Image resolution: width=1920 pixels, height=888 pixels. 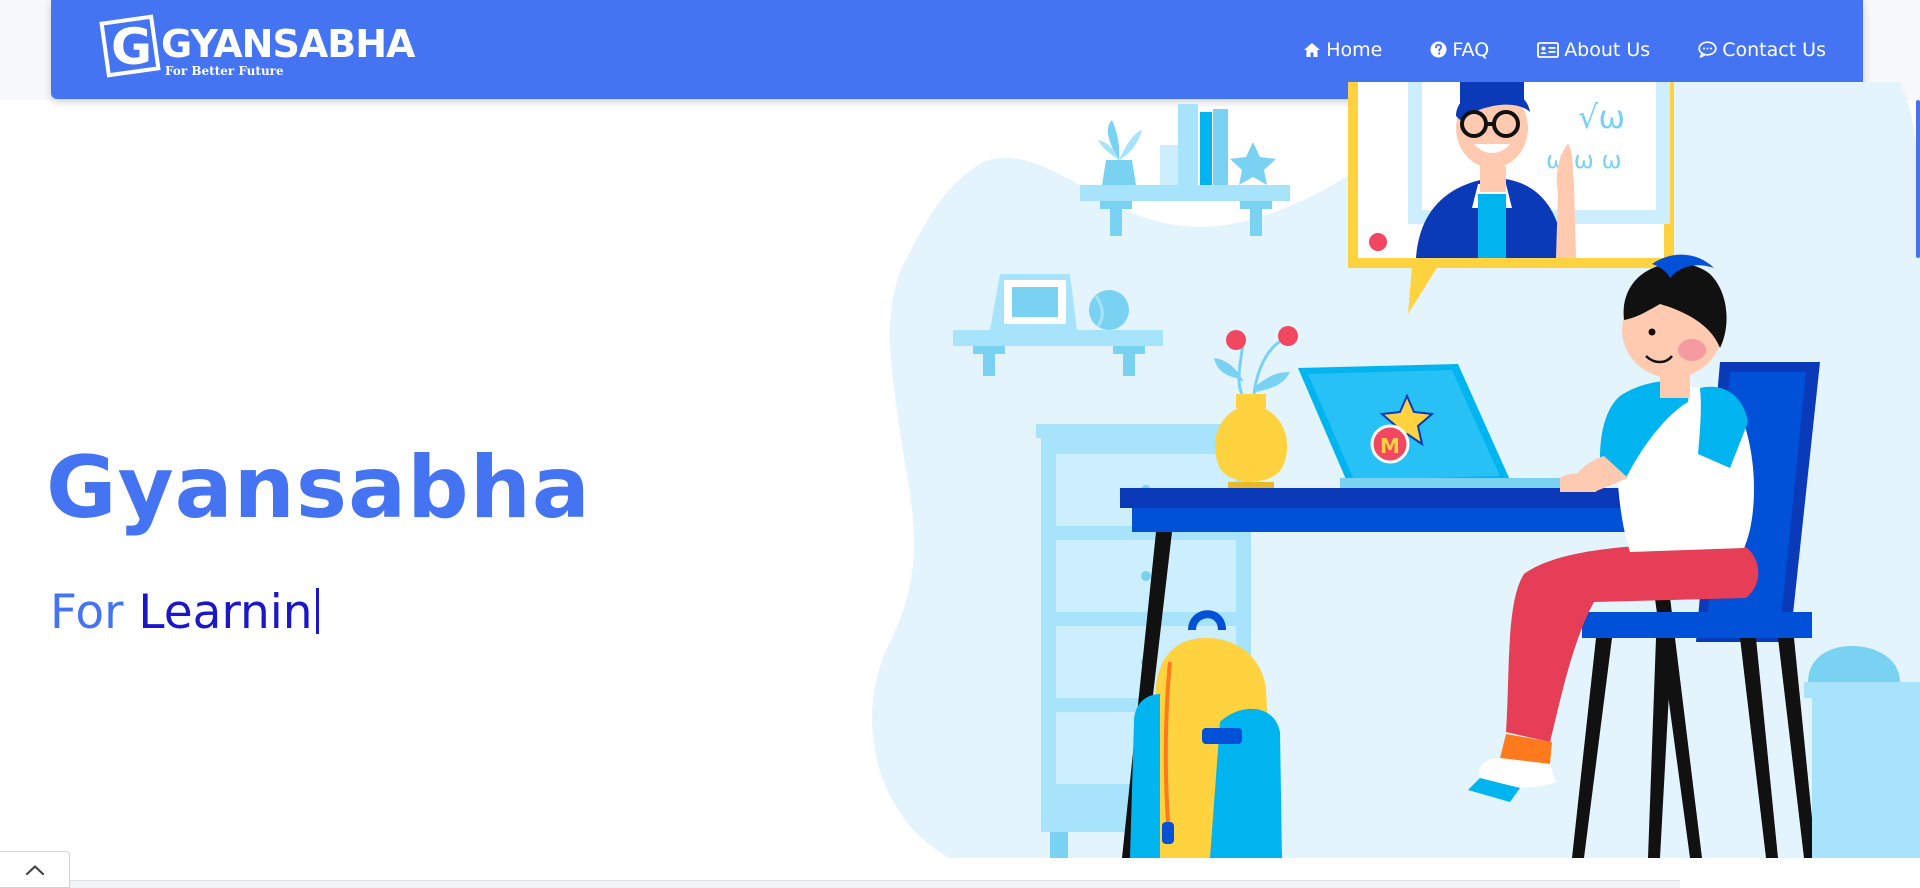 I want to click on nav-item-contact-us: Contact Us, so click(x=1762, y=50).